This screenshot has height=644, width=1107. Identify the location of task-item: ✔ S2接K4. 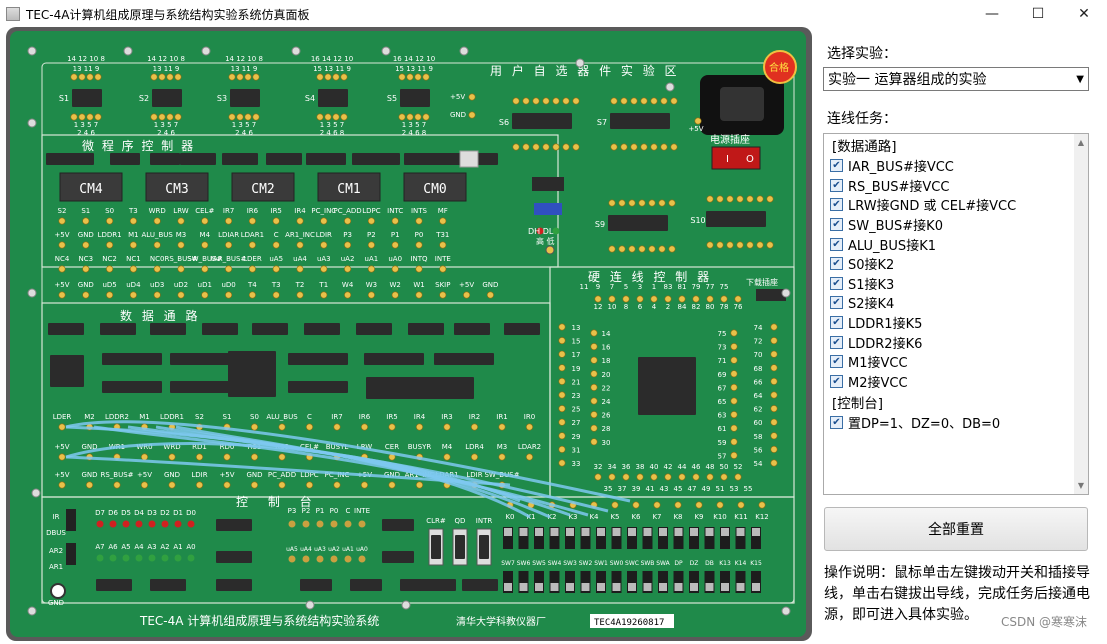
(956, 303).